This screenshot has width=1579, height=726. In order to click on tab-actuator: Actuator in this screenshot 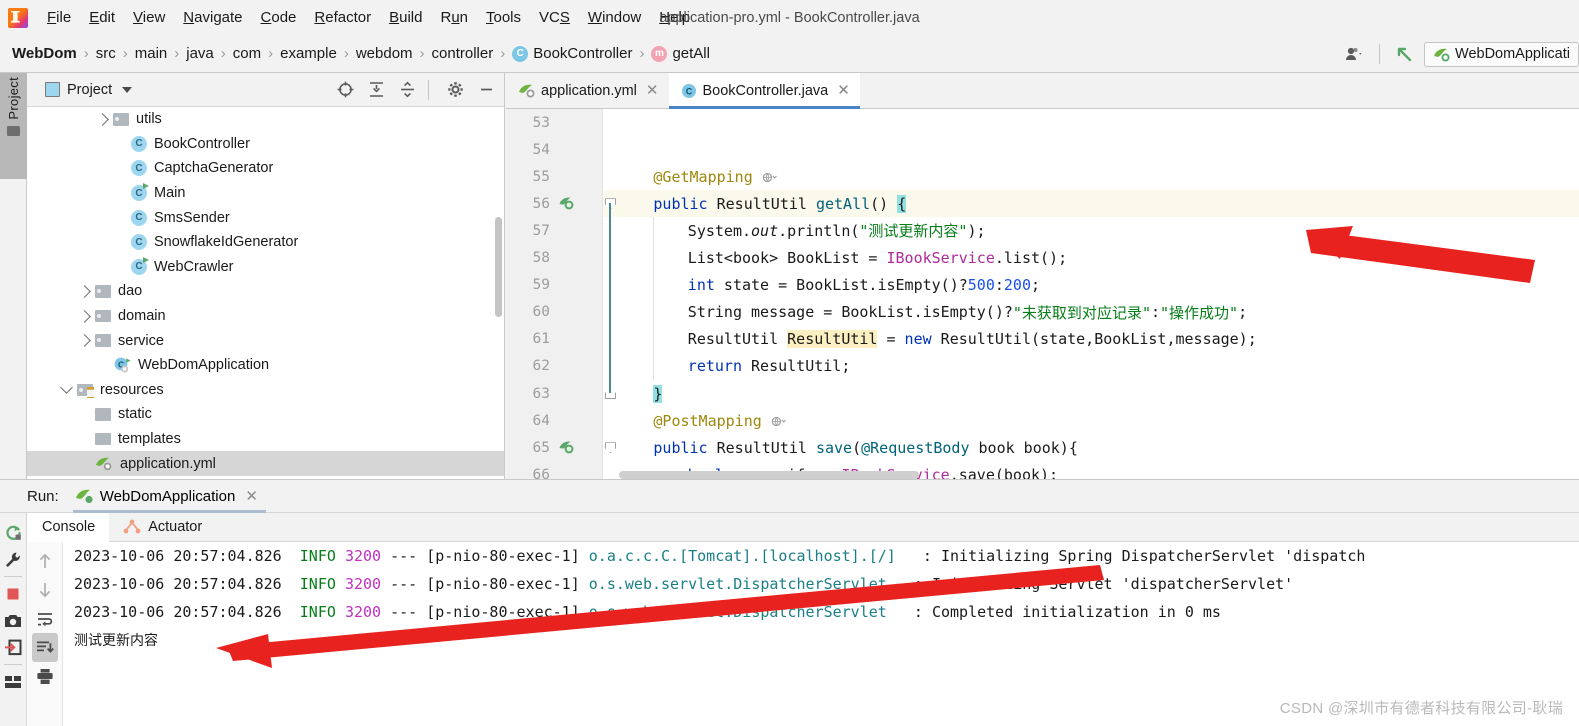, I will do `click(162, 527)`.